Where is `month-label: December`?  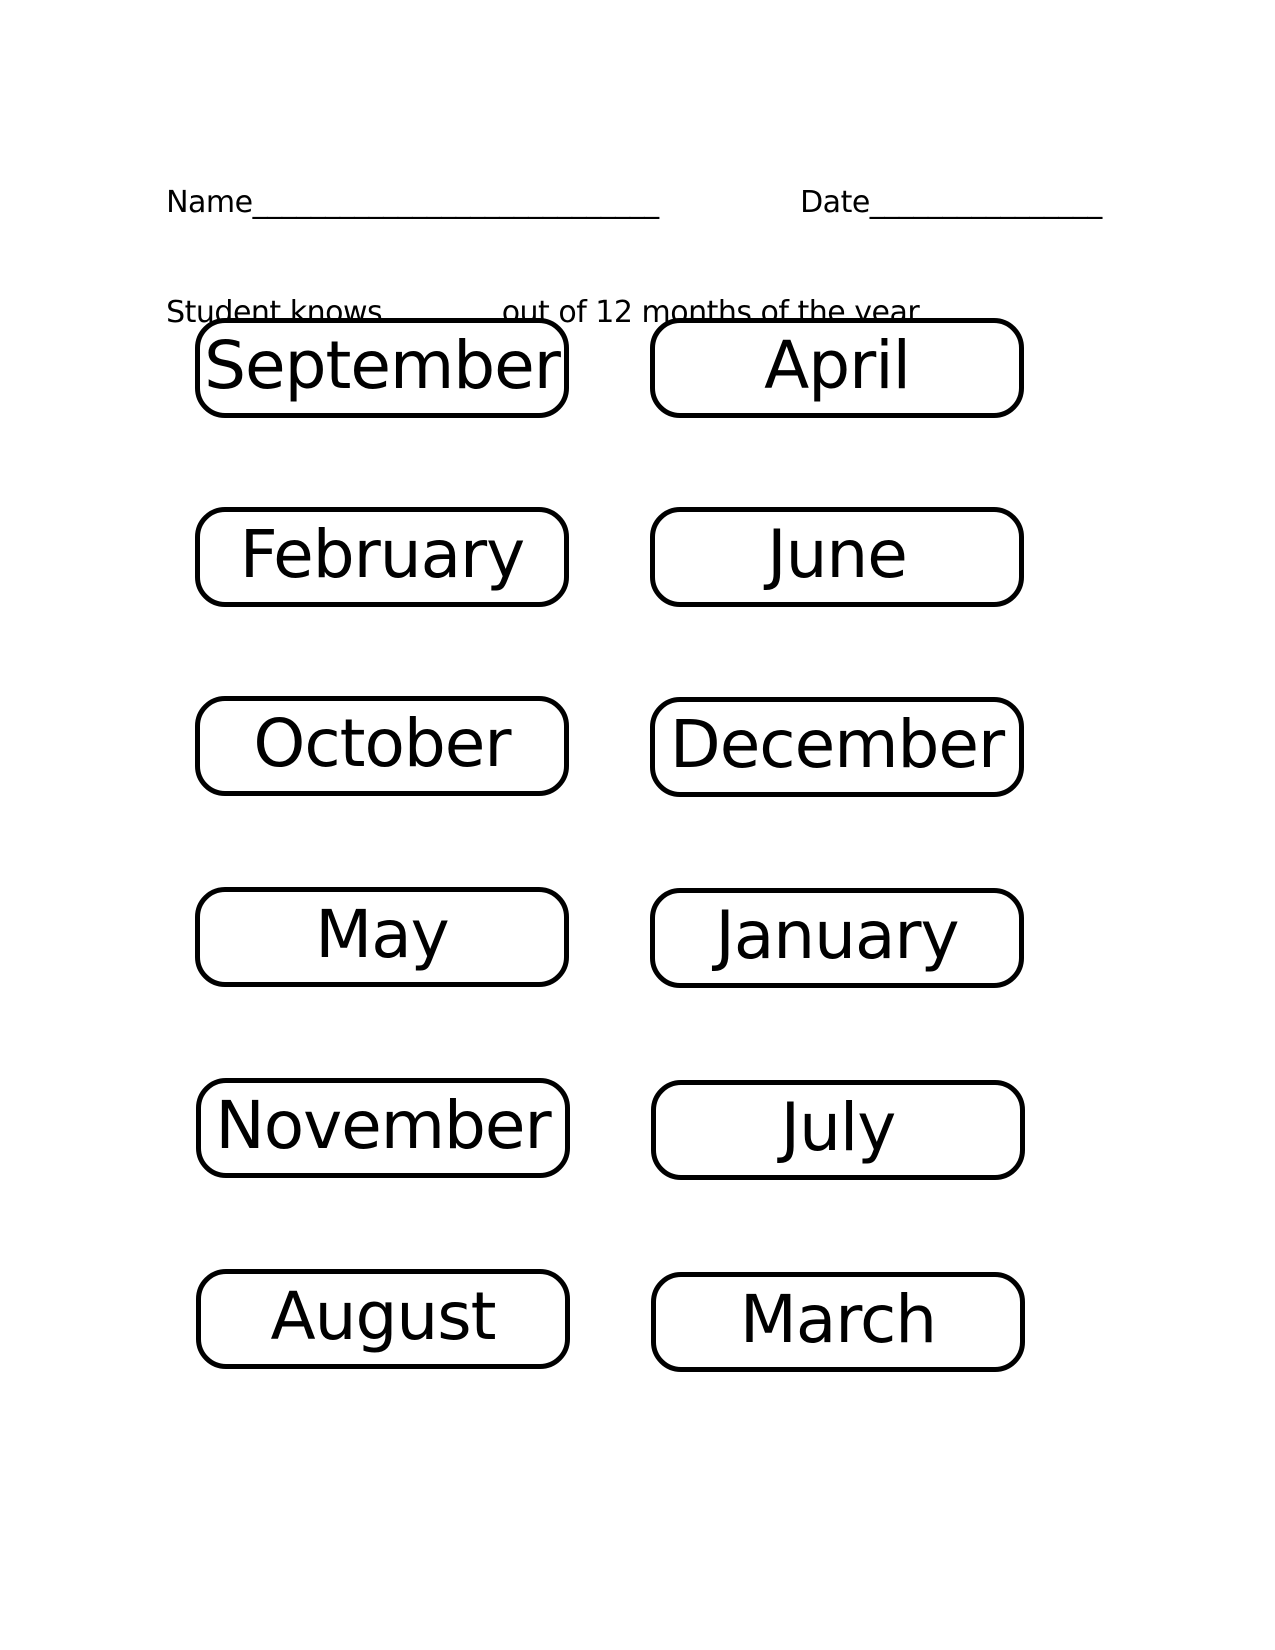
month-label: December is located at coordinates (837, 744).